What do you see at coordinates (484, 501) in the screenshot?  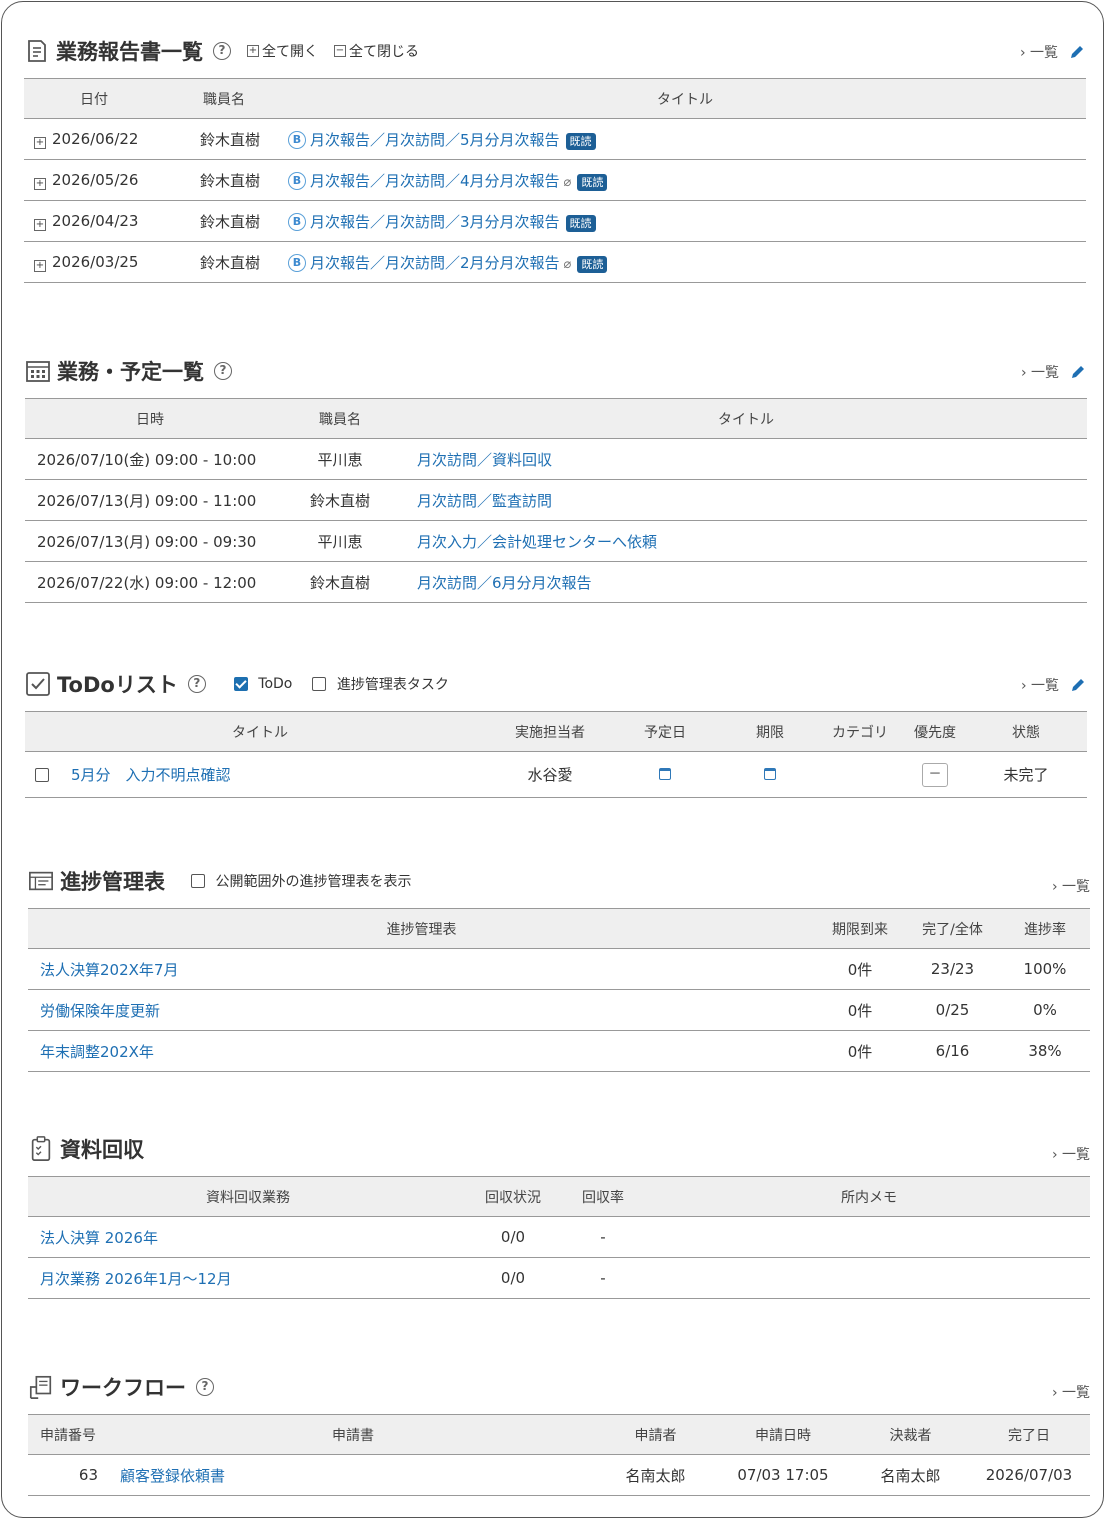 I see `schedule-title-link: 月次訪問／監査訪問` at bounding box center [484, 501].